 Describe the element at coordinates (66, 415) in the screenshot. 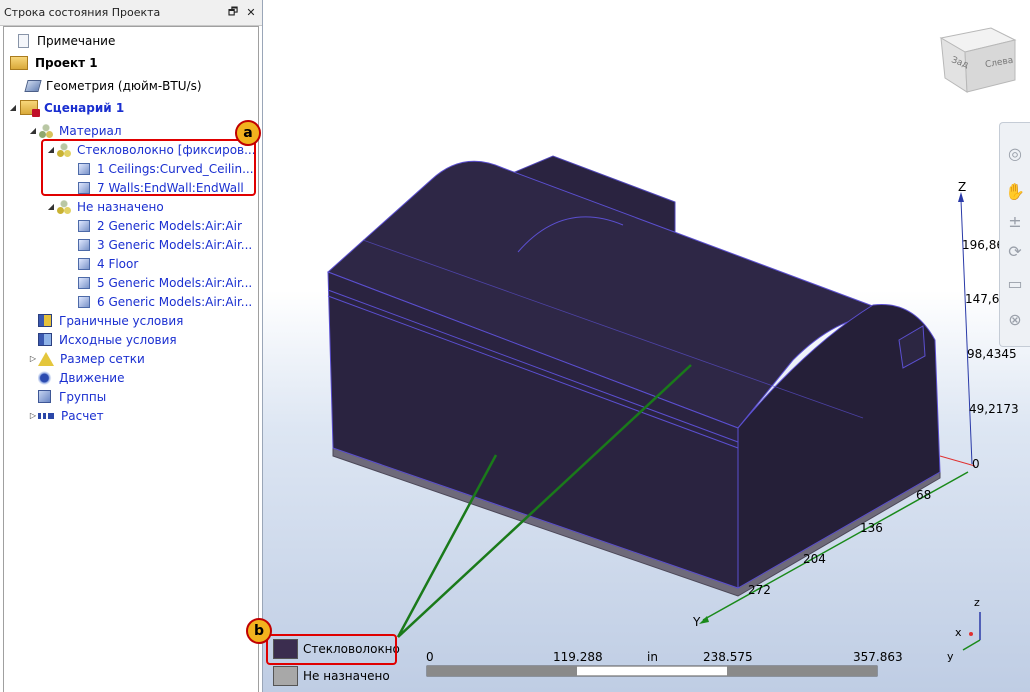

I see `tree-item-calculation: ▷ Расчет` at that location.